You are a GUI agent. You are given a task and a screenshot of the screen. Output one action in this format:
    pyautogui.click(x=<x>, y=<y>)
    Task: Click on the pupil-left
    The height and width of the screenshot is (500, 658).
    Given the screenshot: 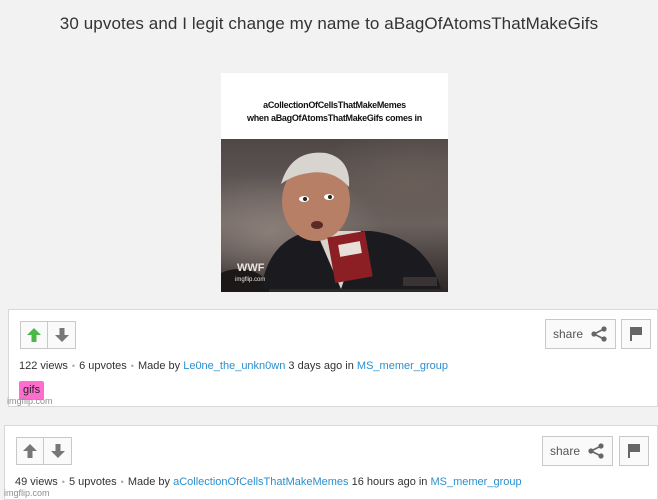 What is the action you would take?
    pyautogui.click(x=305, y=199)
    